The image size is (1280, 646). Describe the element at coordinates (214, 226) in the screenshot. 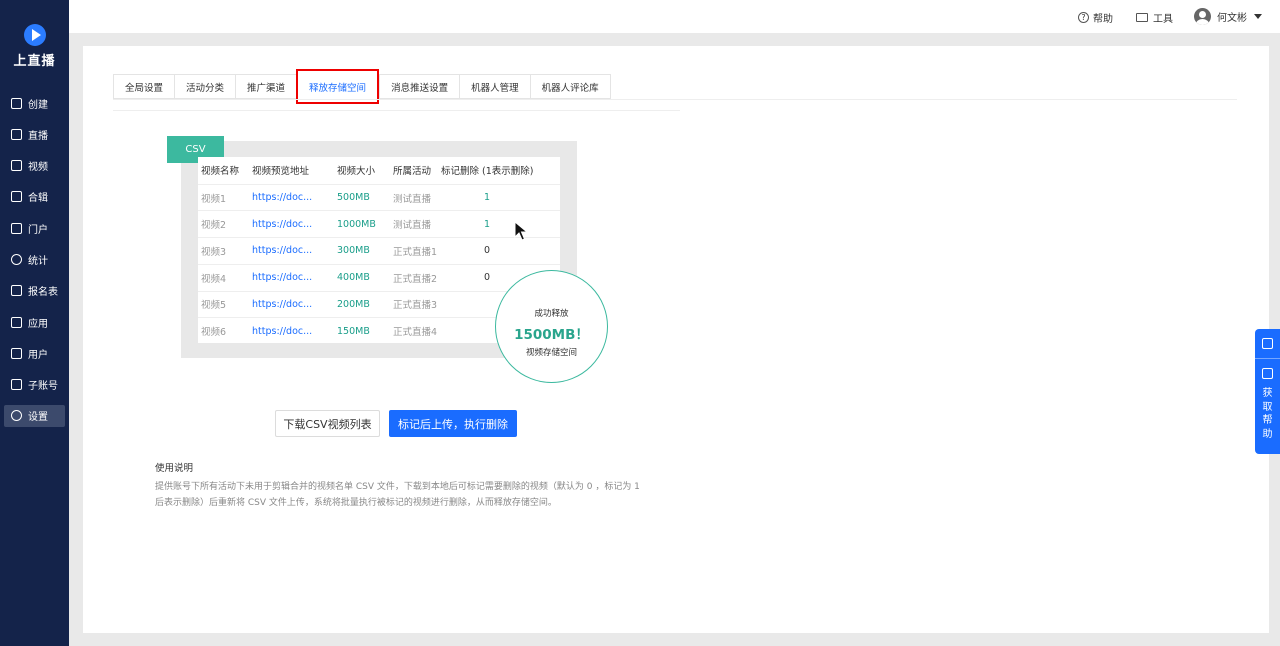

I see `video-name: 视频2` at that location.